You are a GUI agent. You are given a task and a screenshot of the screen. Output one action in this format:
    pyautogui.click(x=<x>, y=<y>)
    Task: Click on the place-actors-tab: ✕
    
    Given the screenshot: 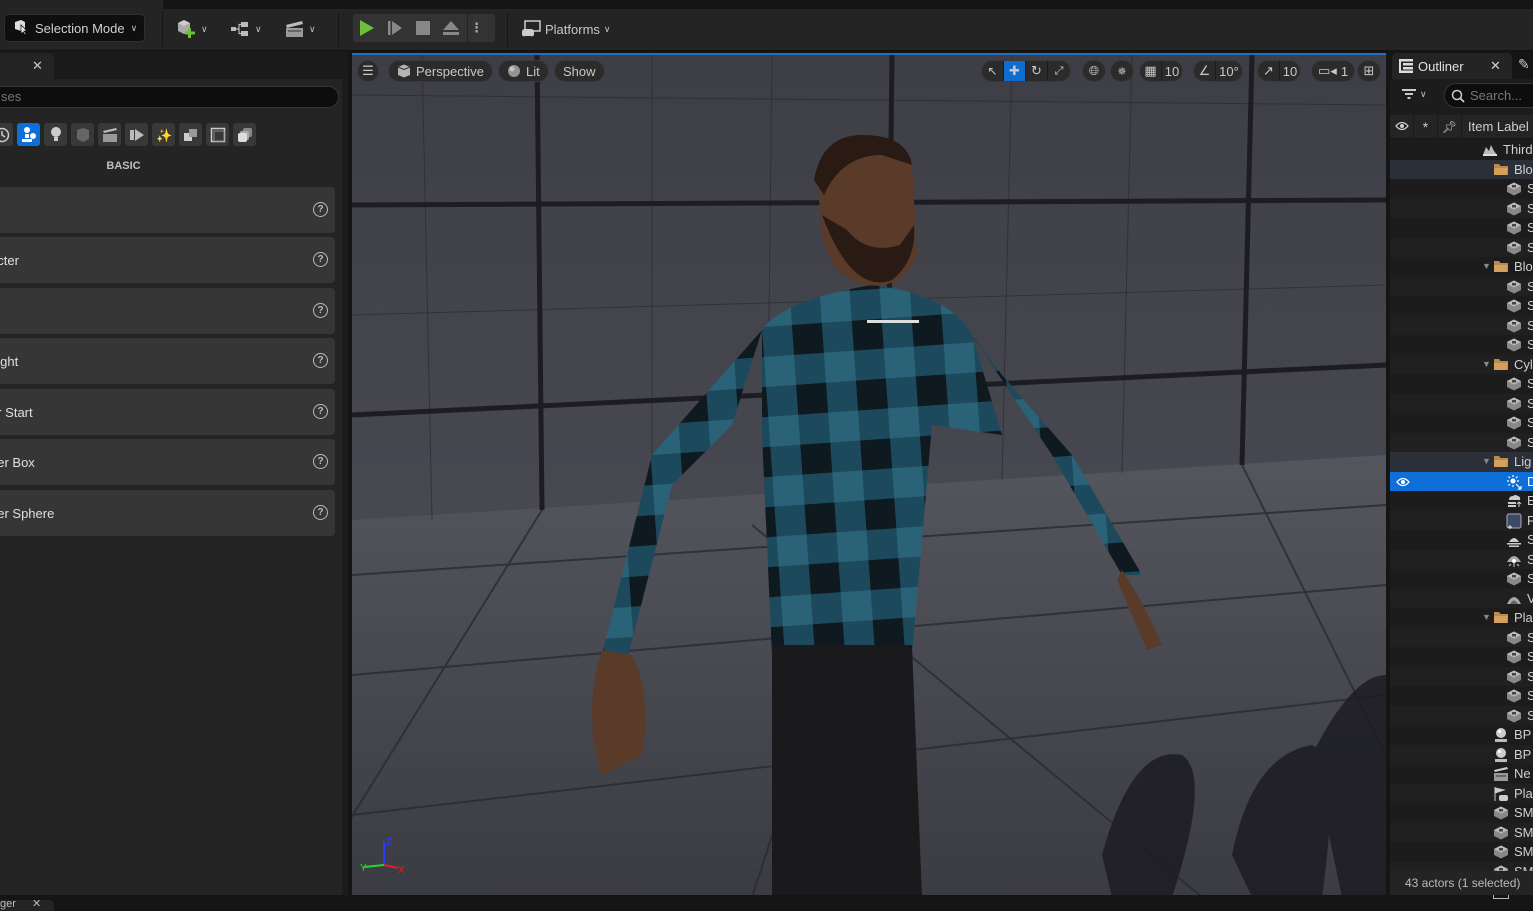 What is the action you would take?
    pyautogui.click(x=27, y=66)
    